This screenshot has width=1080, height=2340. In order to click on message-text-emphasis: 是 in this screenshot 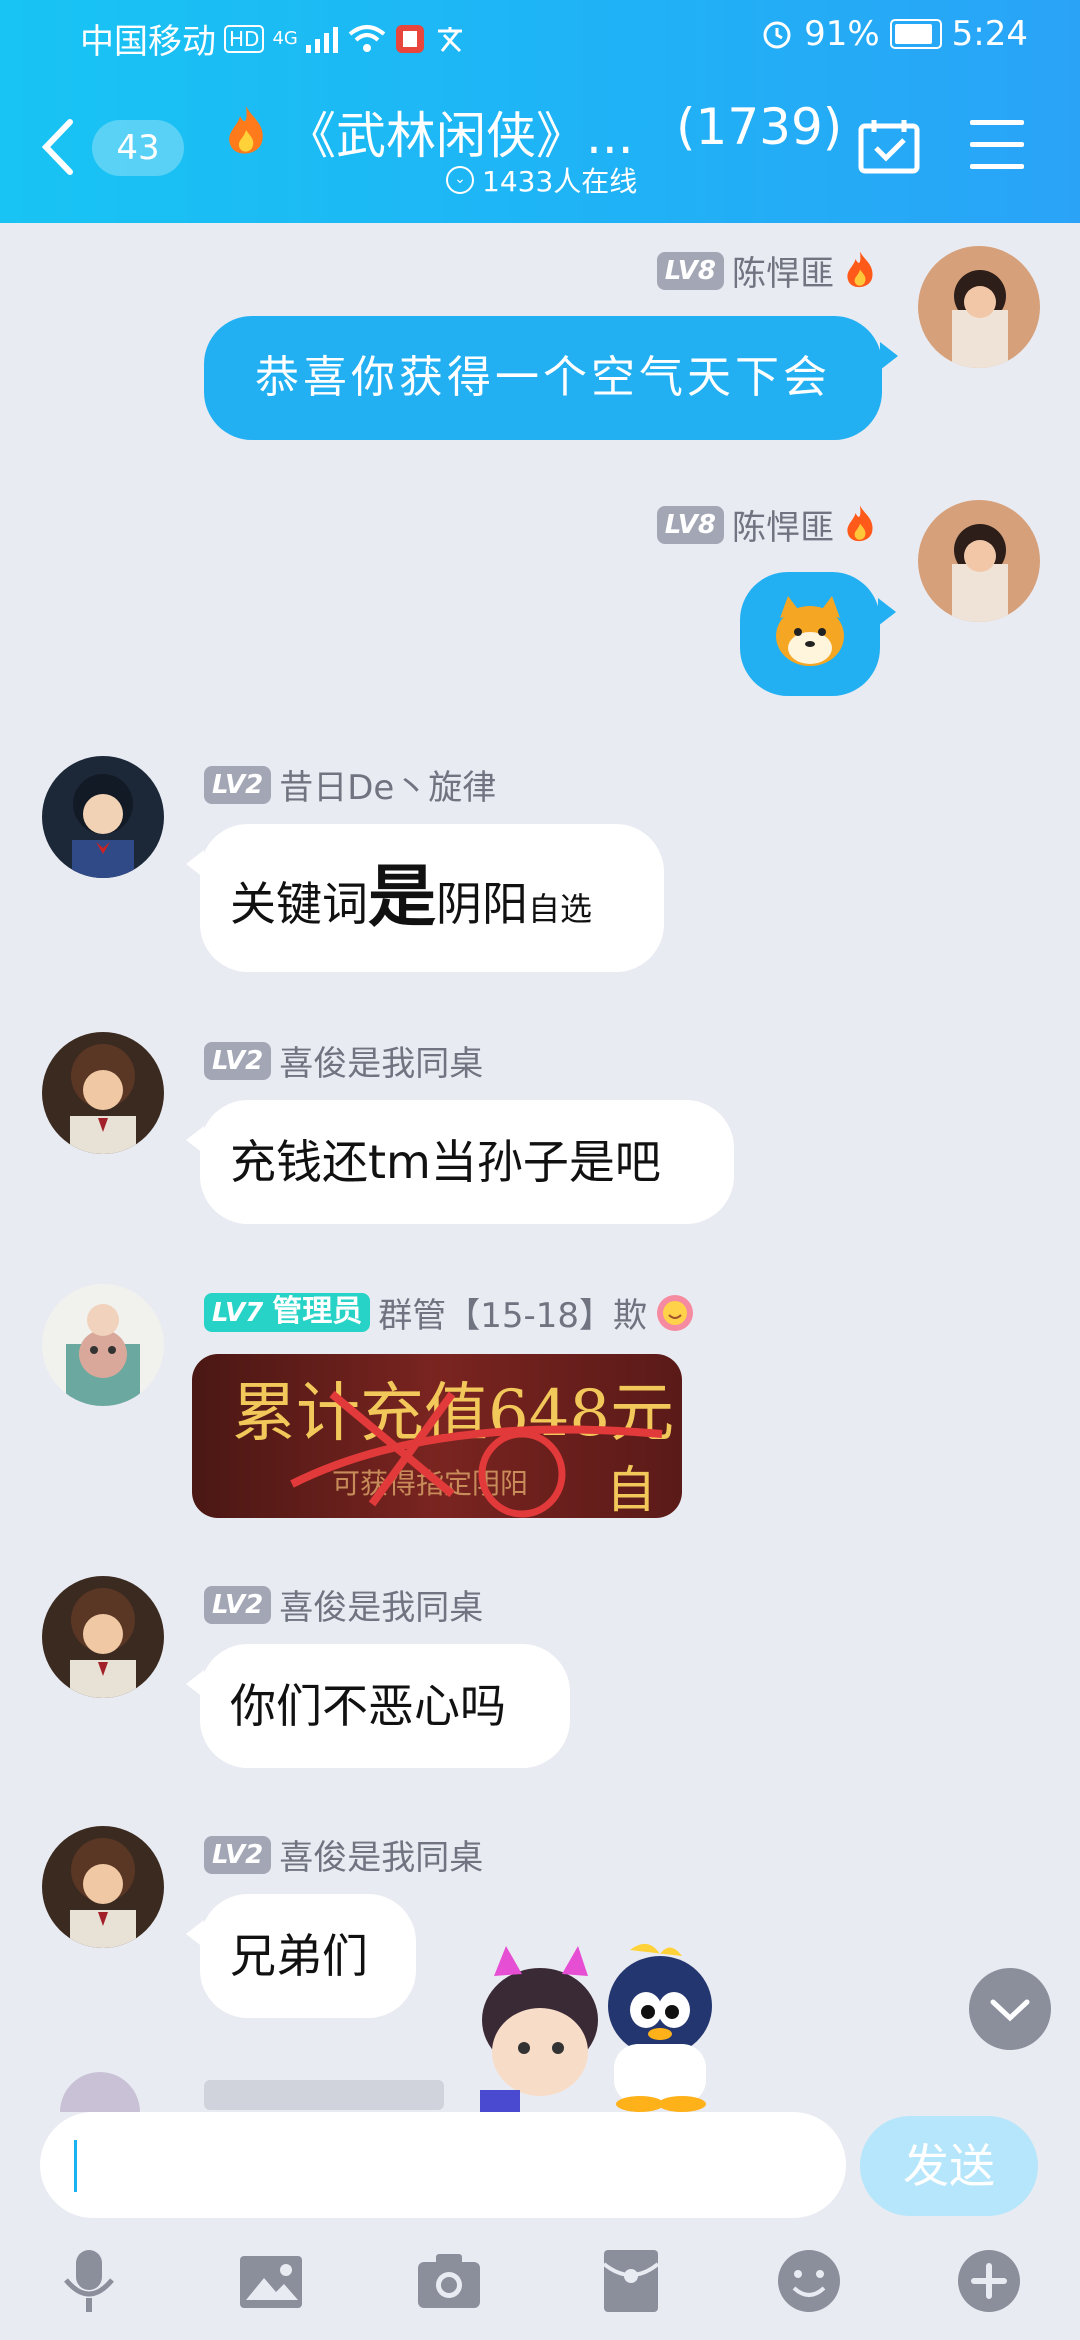, I will do `click(402, 897)`.